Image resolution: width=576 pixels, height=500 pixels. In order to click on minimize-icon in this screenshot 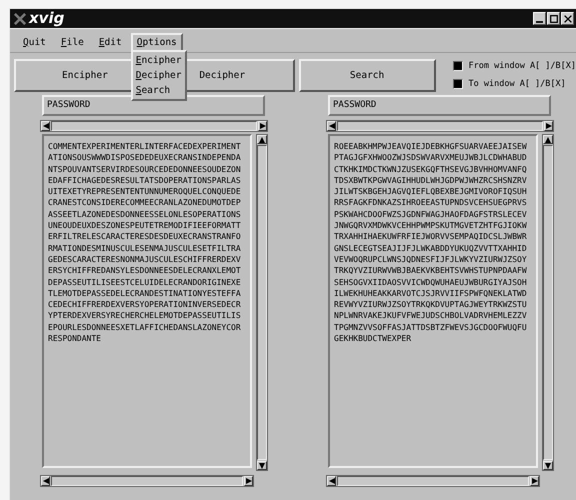, I will do `click(539, 21)`.